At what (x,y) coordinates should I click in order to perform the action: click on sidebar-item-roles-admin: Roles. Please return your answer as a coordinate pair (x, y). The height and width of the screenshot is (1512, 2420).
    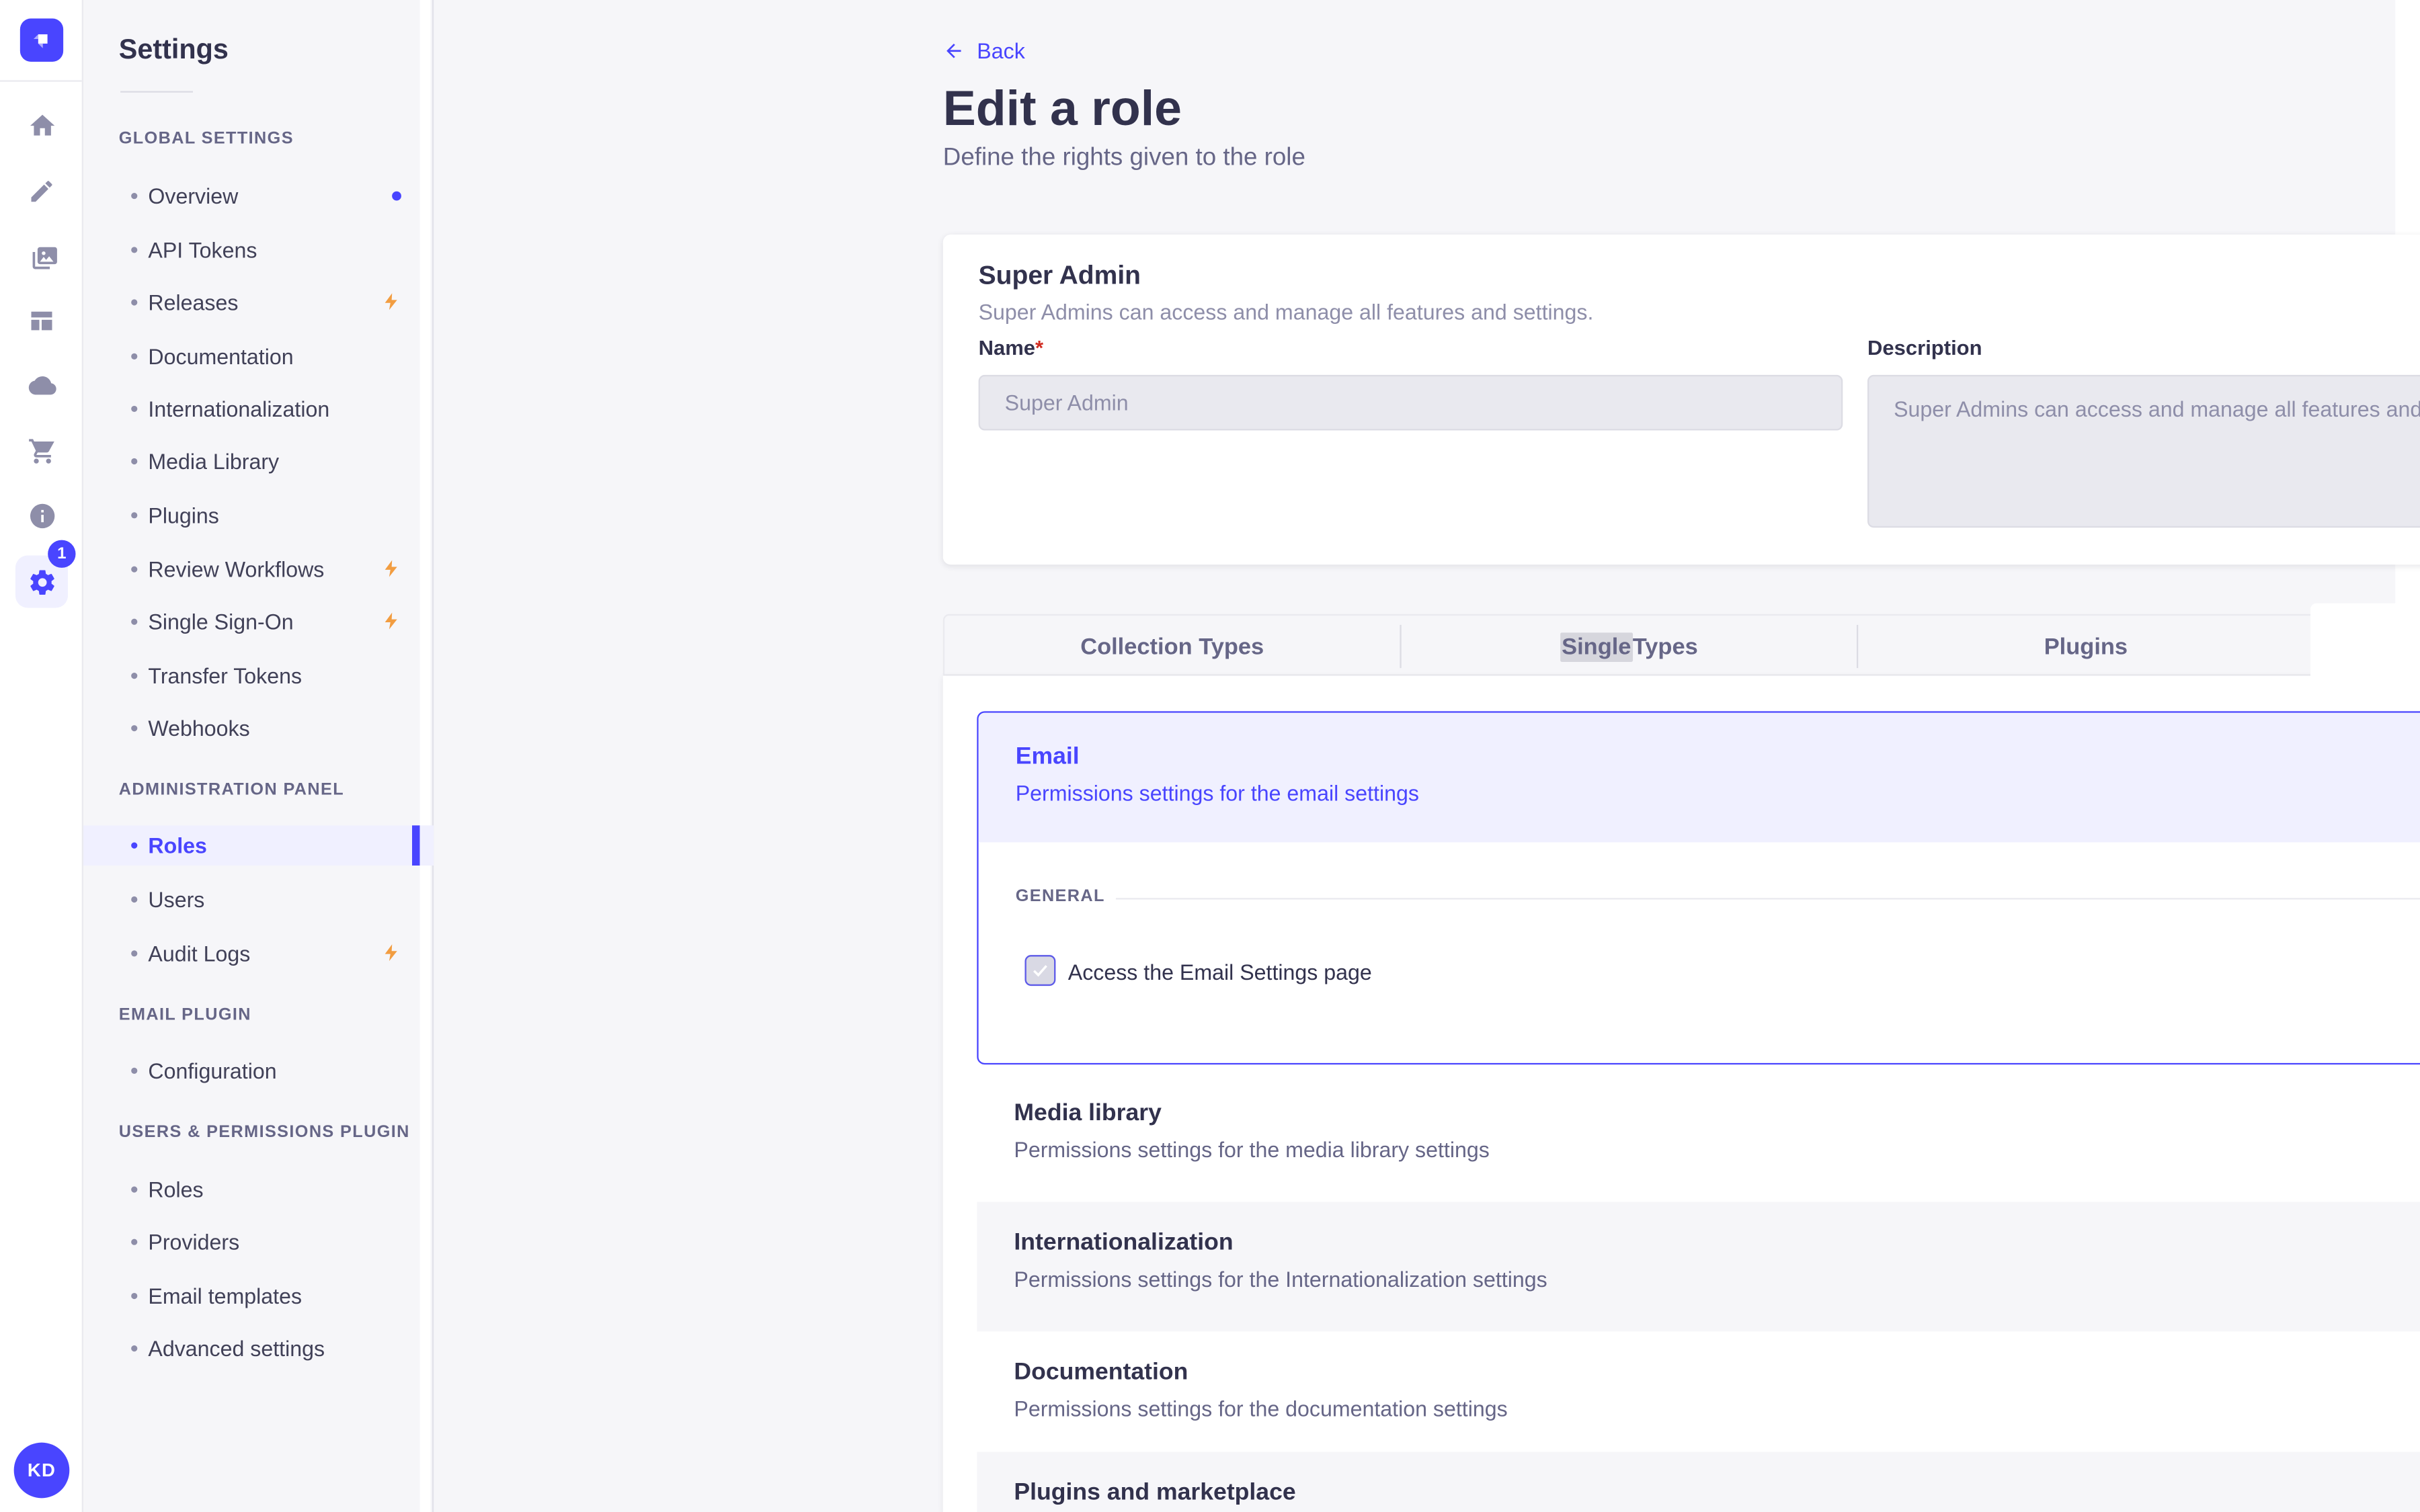
    Looking at the image, I should click on (258, 846).